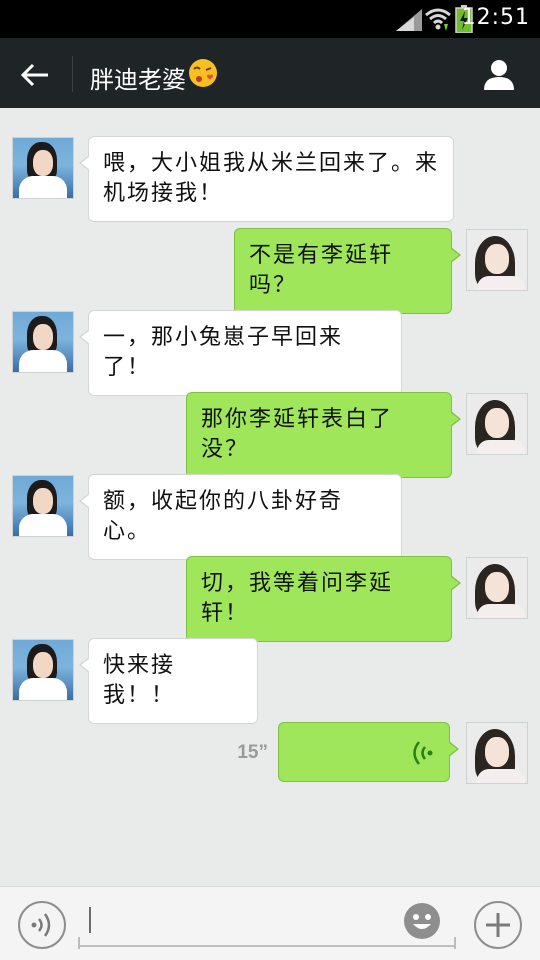 The image size is (540, 960). I want to click on back-arrow-icon, so click(35, 75).